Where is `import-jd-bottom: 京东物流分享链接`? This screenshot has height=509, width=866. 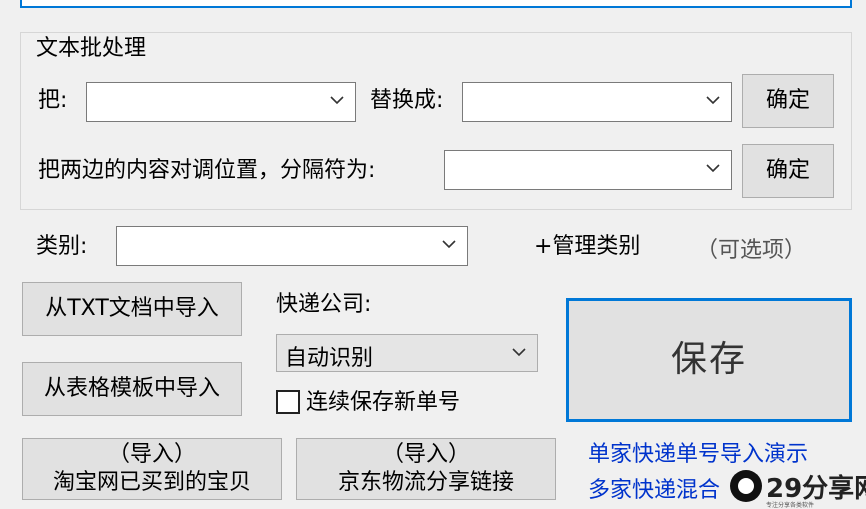
import-jd-bottom: 京东物流分享链接 is located at coordinates (425, 482).